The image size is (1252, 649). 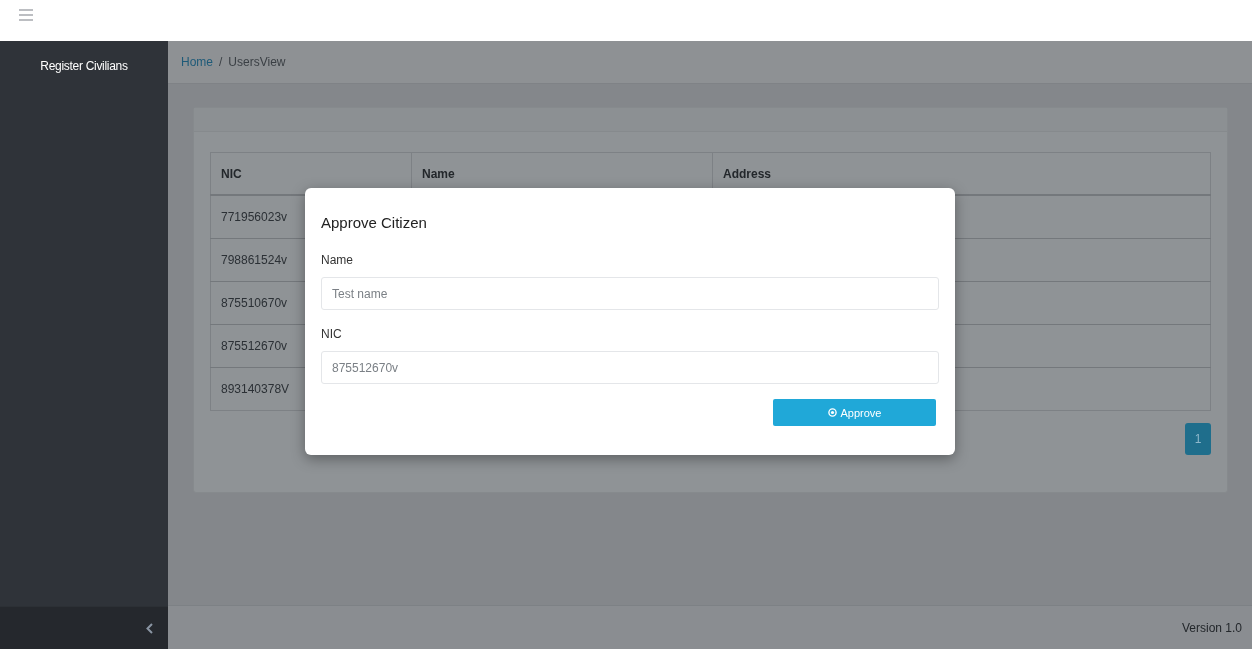 What do you see at coordinates (149, 628) in the screenshot?
I see `chevron-left-icon` at bounding box center [149, 628].